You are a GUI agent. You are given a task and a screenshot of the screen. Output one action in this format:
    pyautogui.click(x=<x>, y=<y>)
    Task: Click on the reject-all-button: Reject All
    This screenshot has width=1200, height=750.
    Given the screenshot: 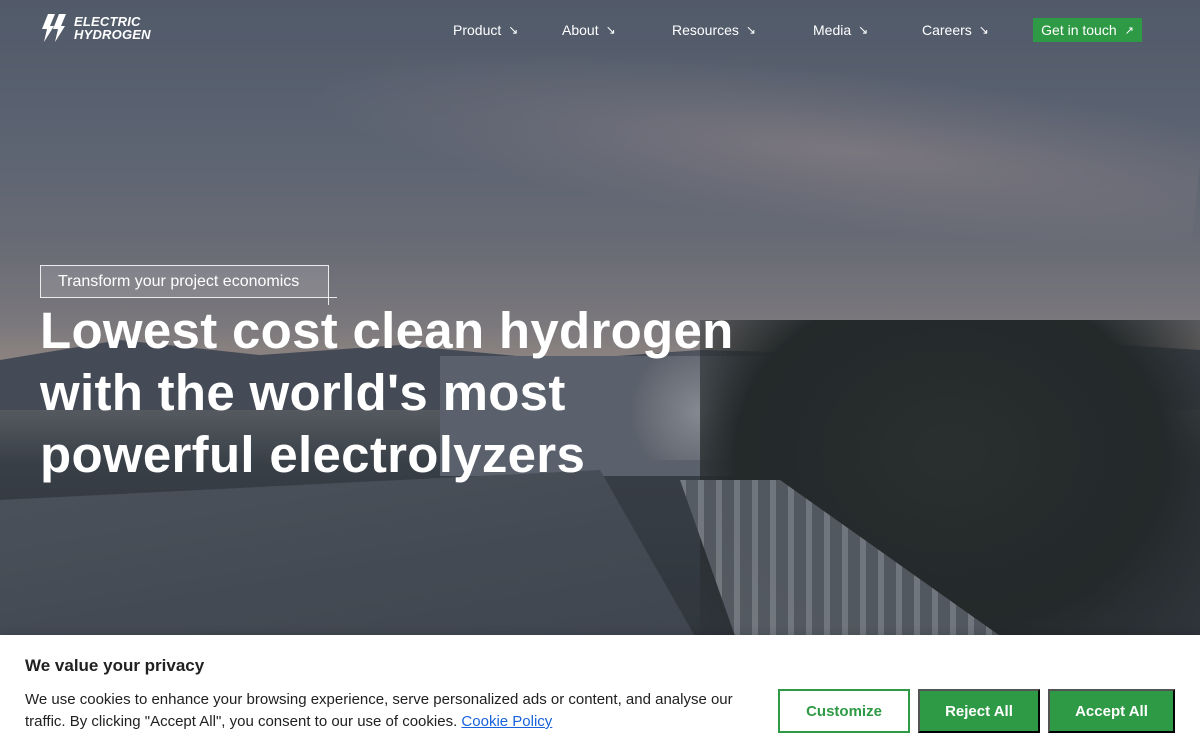 What is the action you would take?
    pyautogui.click(x=979, y=711)
    